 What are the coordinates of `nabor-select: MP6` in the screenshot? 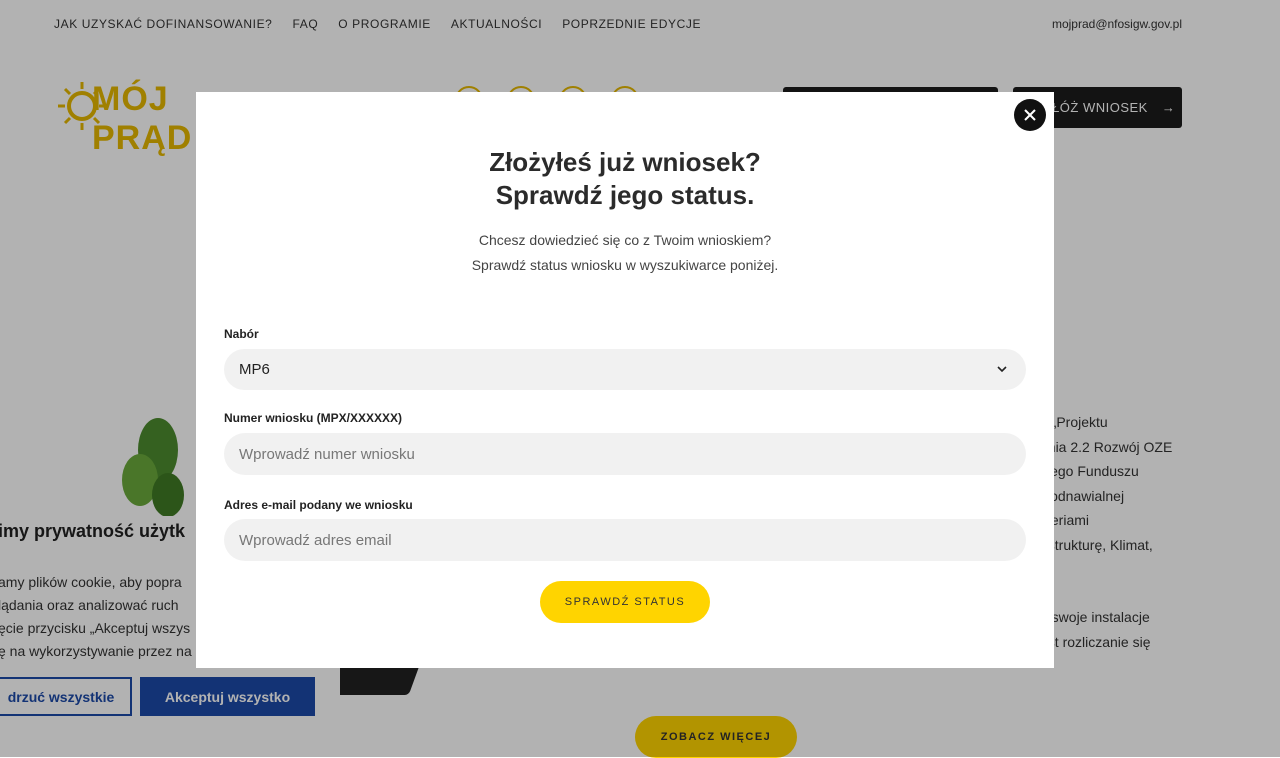 It's located at (625, 369).